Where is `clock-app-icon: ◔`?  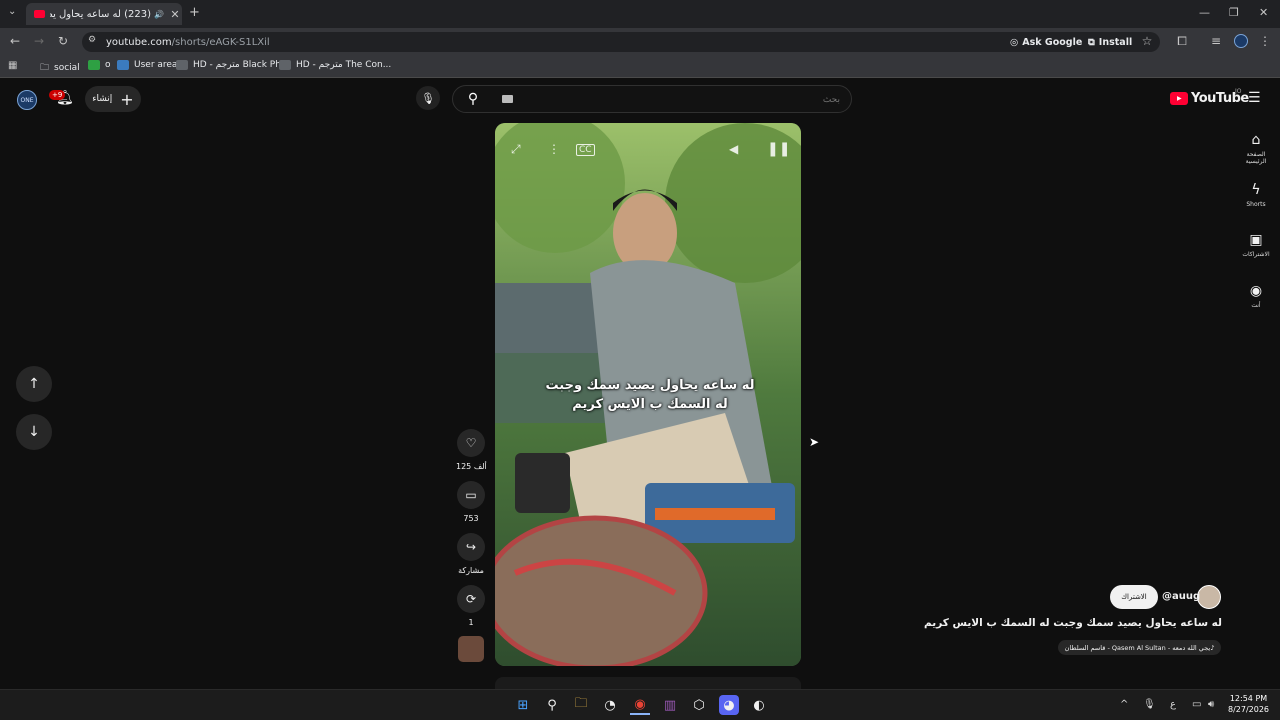 clock-app-icon: ◔ is located at coordinates (610, 705).